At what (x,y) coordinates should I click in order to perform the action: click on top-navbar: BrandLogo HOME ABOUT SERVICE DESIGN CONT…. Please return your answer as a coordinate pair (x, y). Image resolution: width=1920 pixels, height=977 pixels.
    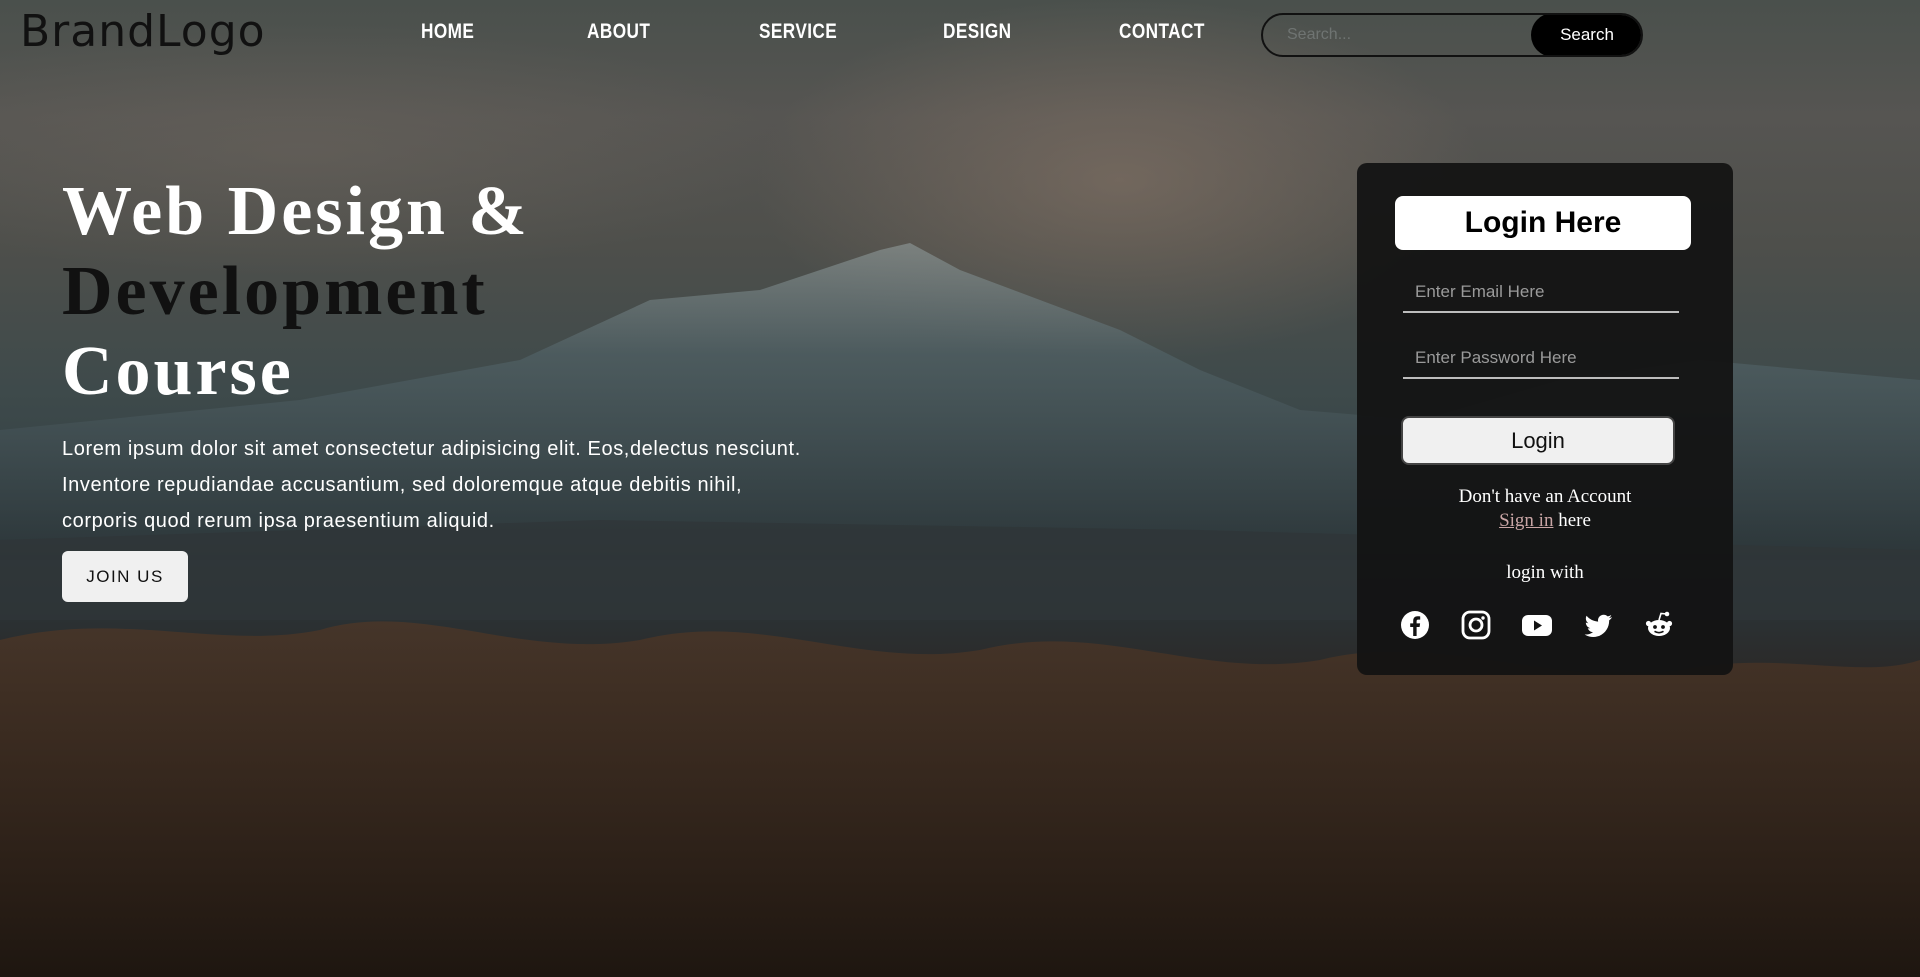
    Looking at the image, I should click on (960, 35).